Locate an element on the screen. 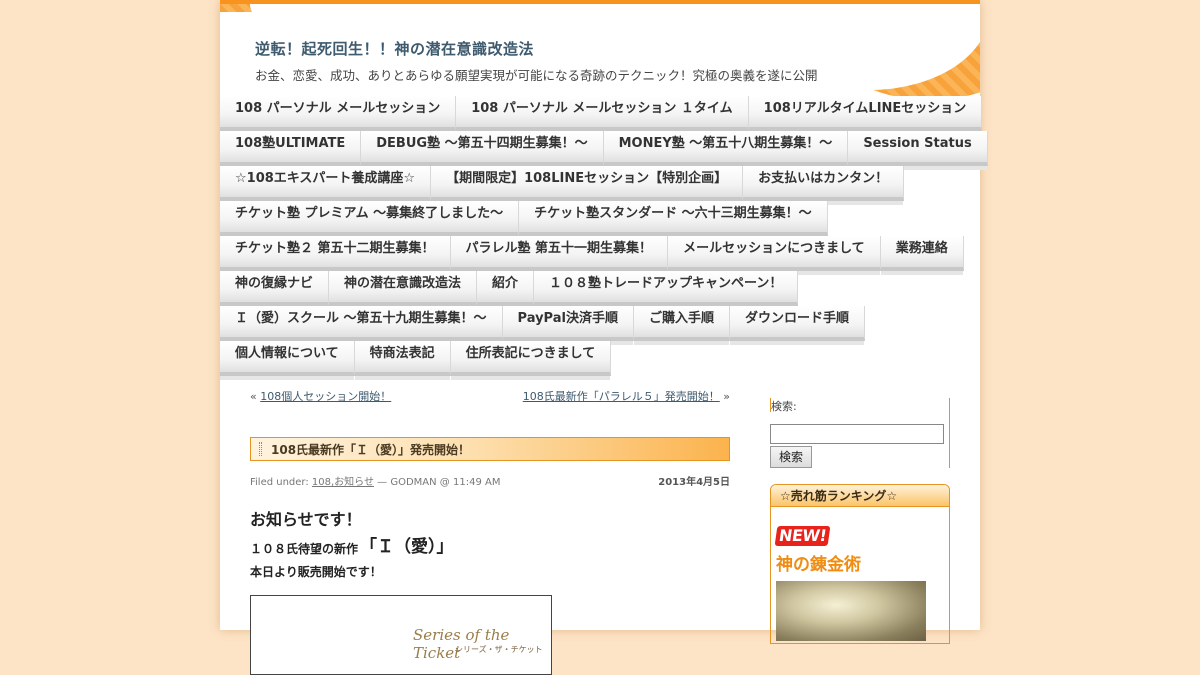 This screenshot has height=675, width=1200. nav-item: MONEY塾 ～第五十八期生募集！～ is located at coordinates (726, 150).